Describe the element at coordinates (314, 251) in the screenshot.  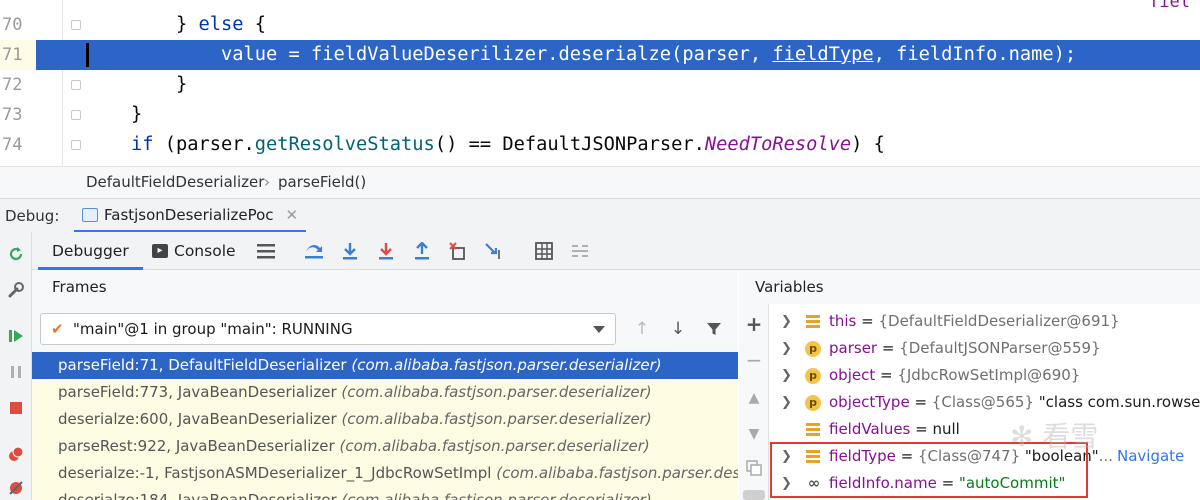
I see `show-execution-point-icon` at that location.